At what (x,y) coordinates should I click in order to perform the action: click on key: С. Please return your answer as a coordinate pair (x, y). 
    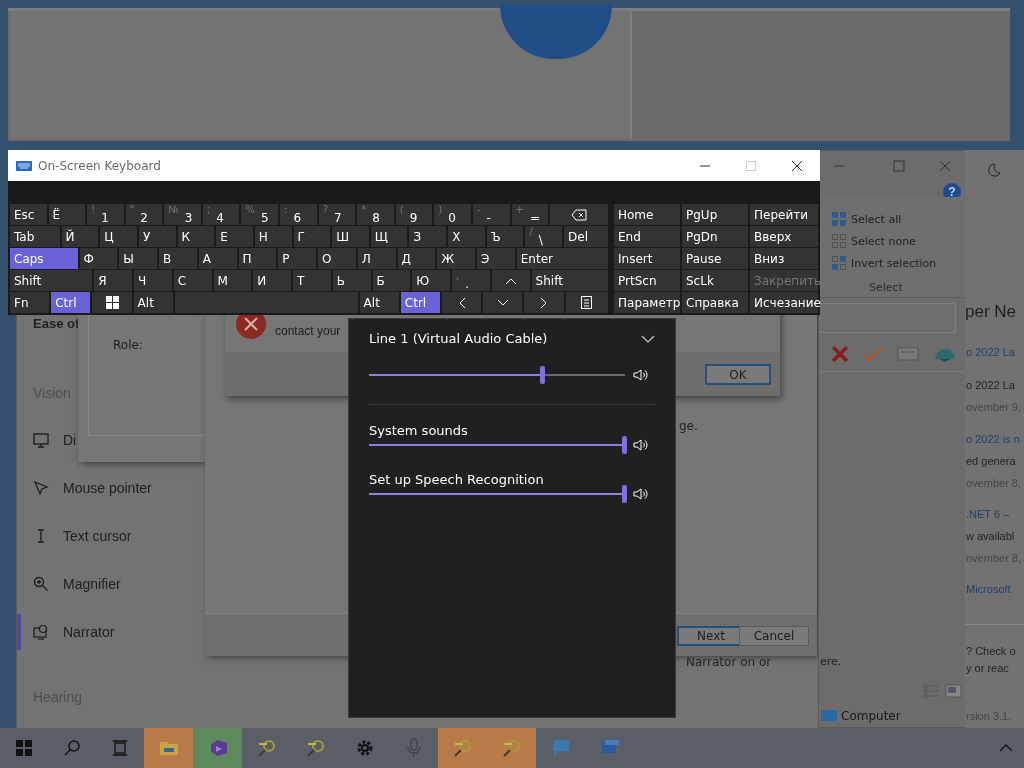
    Looking at the image, I should click on (192, 280).